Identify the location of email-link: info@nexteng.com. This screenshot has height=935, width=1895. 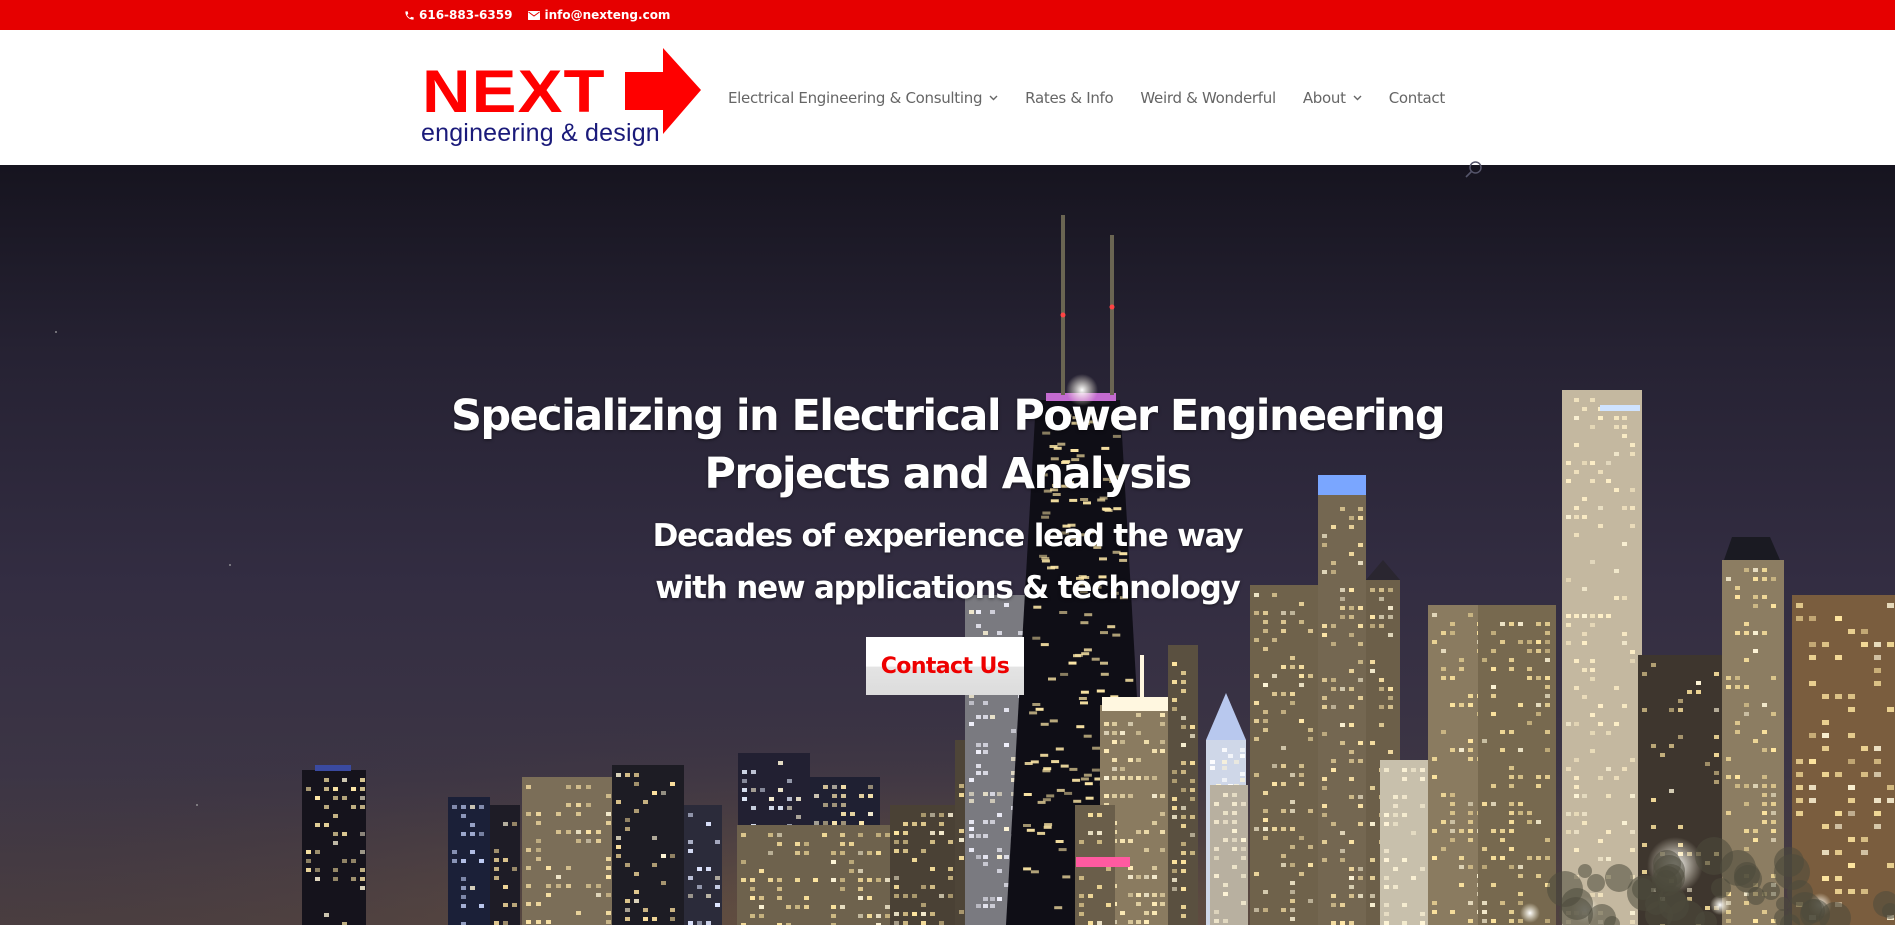
(599, 15).